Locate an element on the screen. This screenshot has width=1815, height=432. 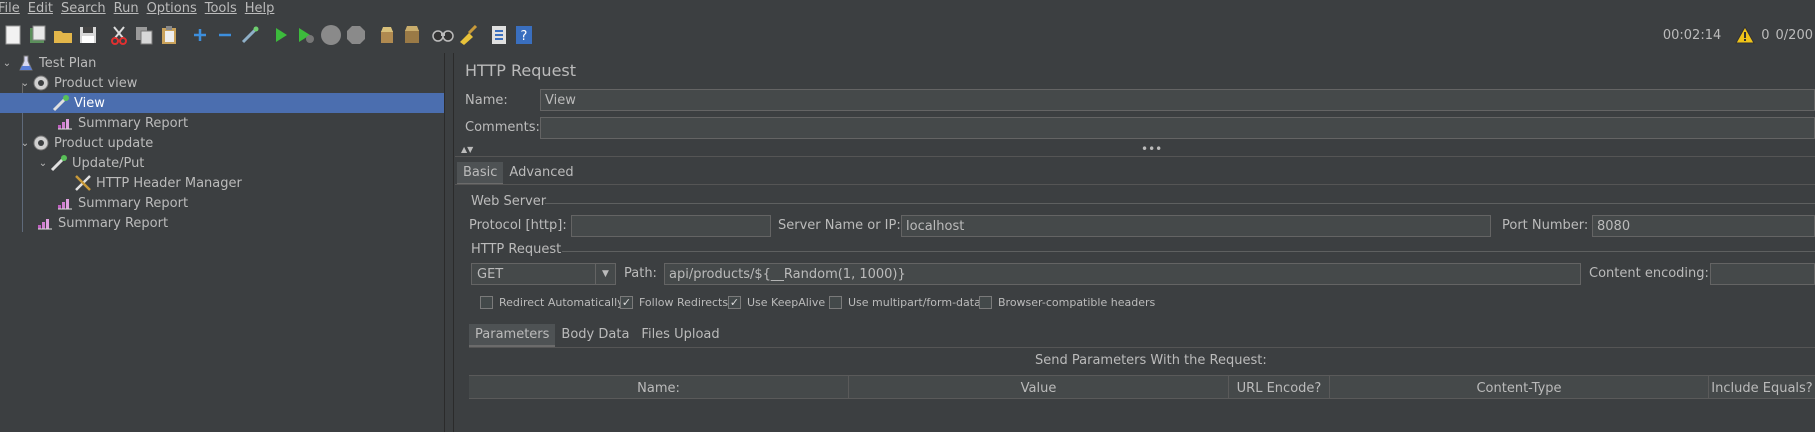
use-keepalive-checkbox: ✓ Use KeepAlive is located at coordinates (776, 302).